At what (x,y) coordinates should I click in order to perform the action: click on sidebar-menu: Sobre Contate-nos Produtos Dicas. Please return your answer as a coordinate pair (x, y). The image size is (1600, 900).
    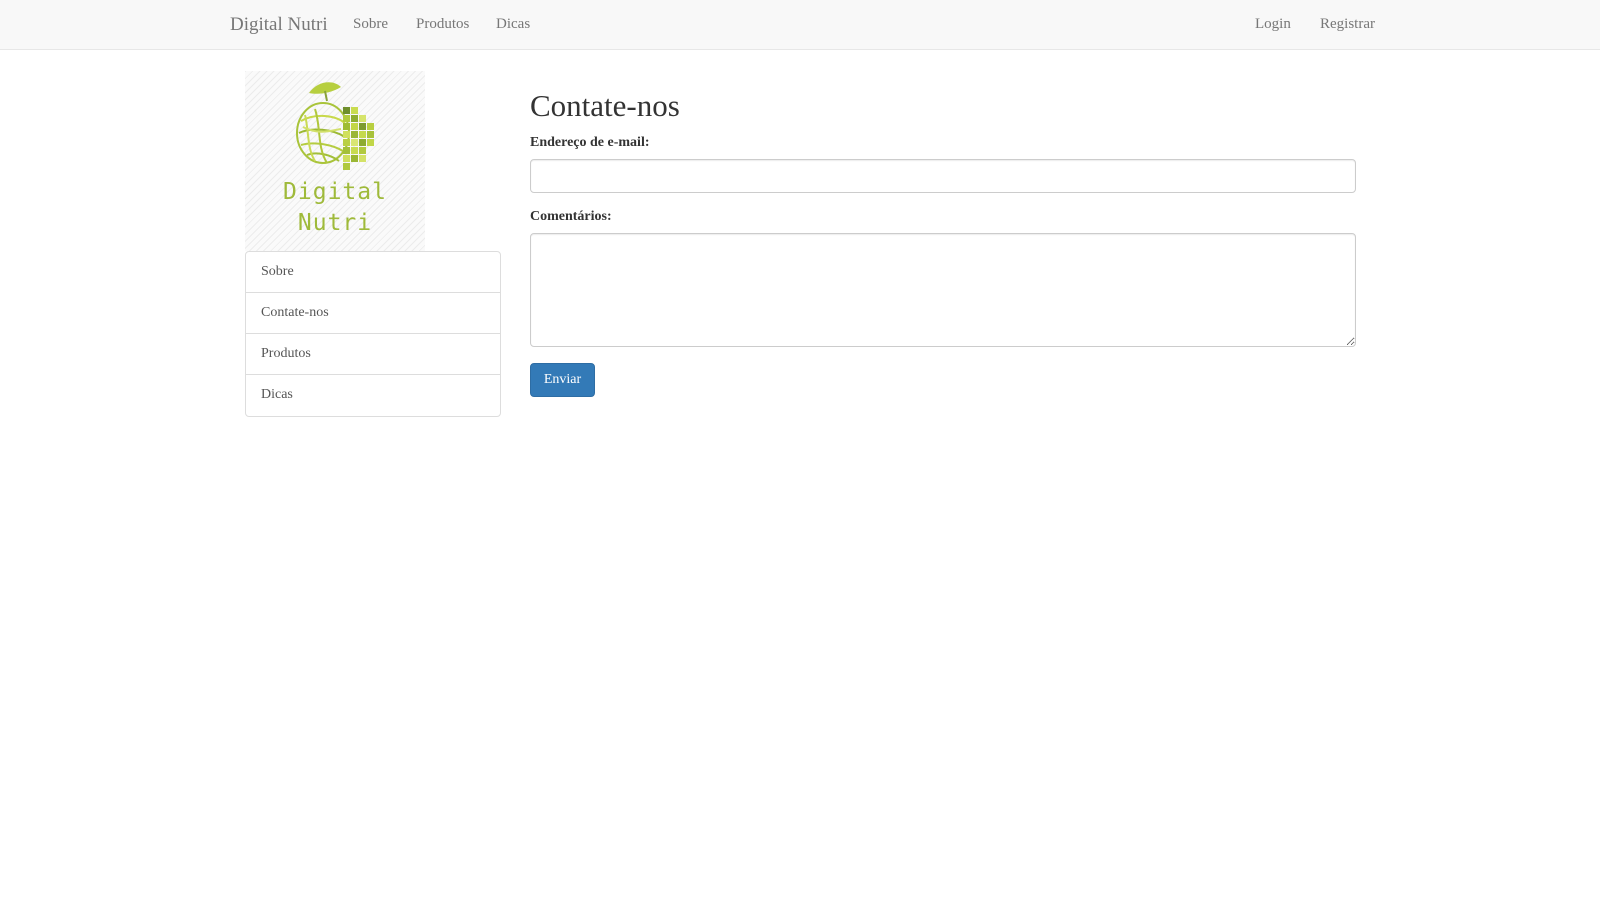
    Looking at the image, I should click on (373, 334).